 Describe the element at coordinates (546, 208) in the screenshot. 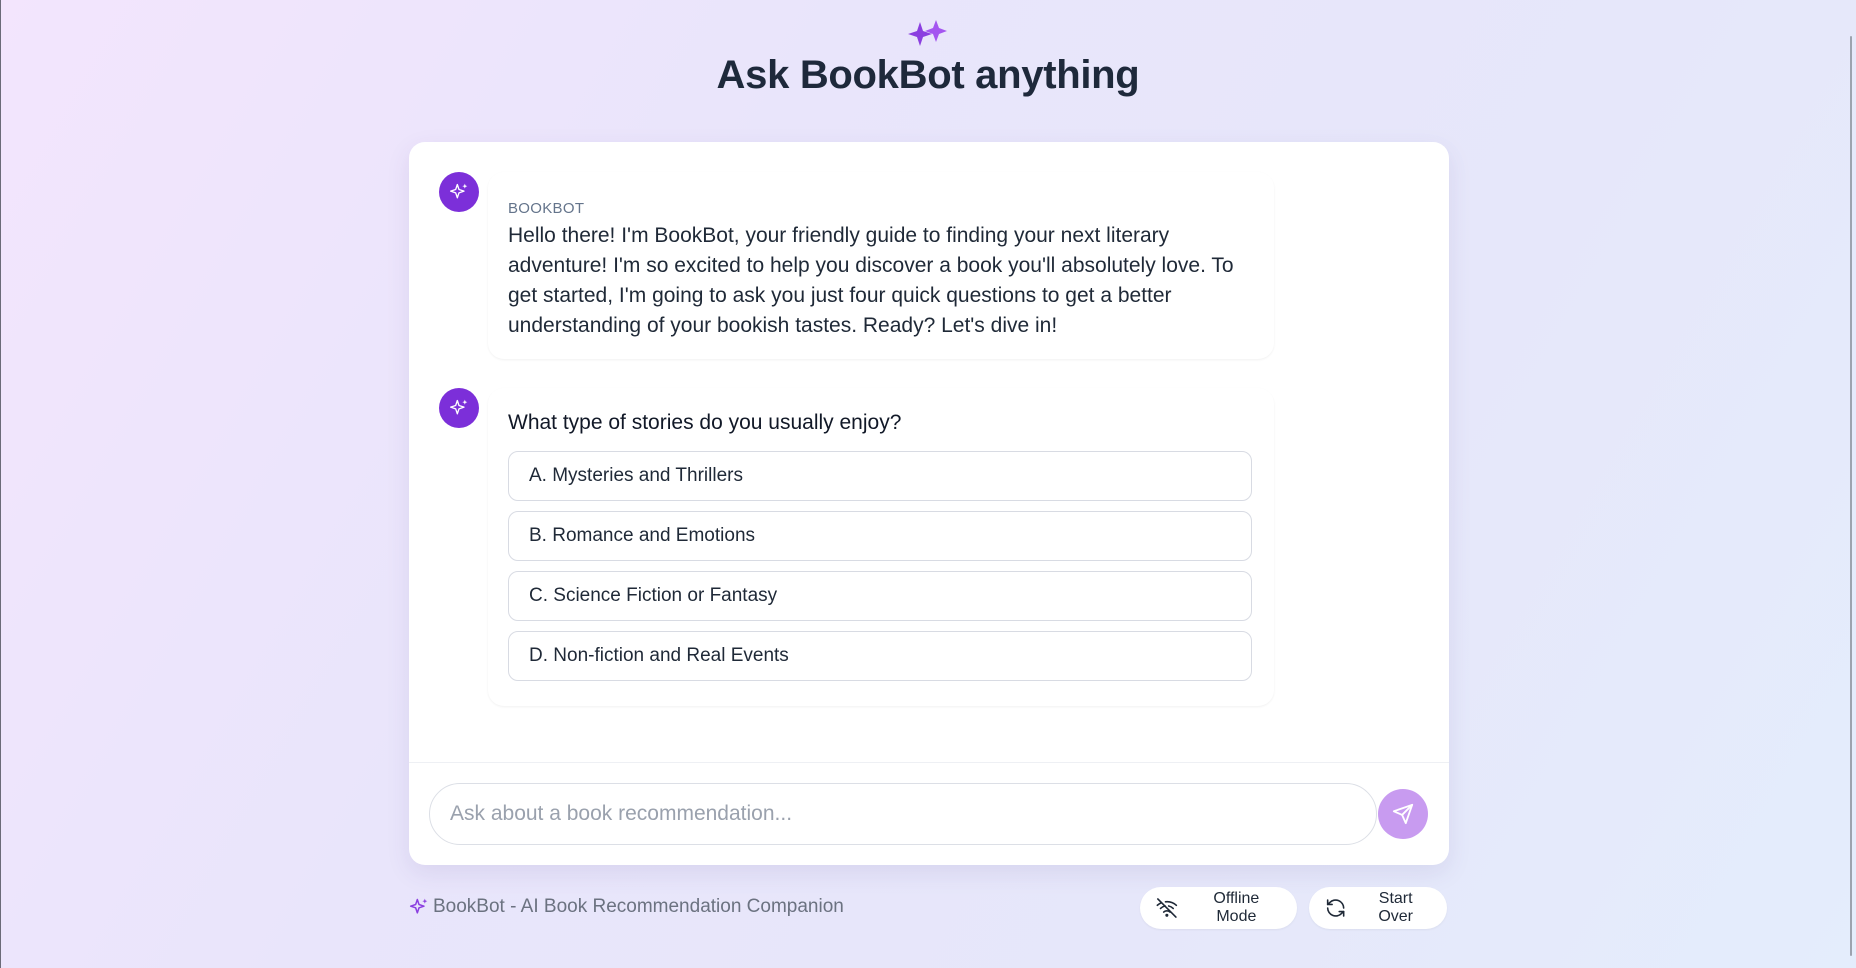

I see `message-sender: BOOKBOT` at that location.